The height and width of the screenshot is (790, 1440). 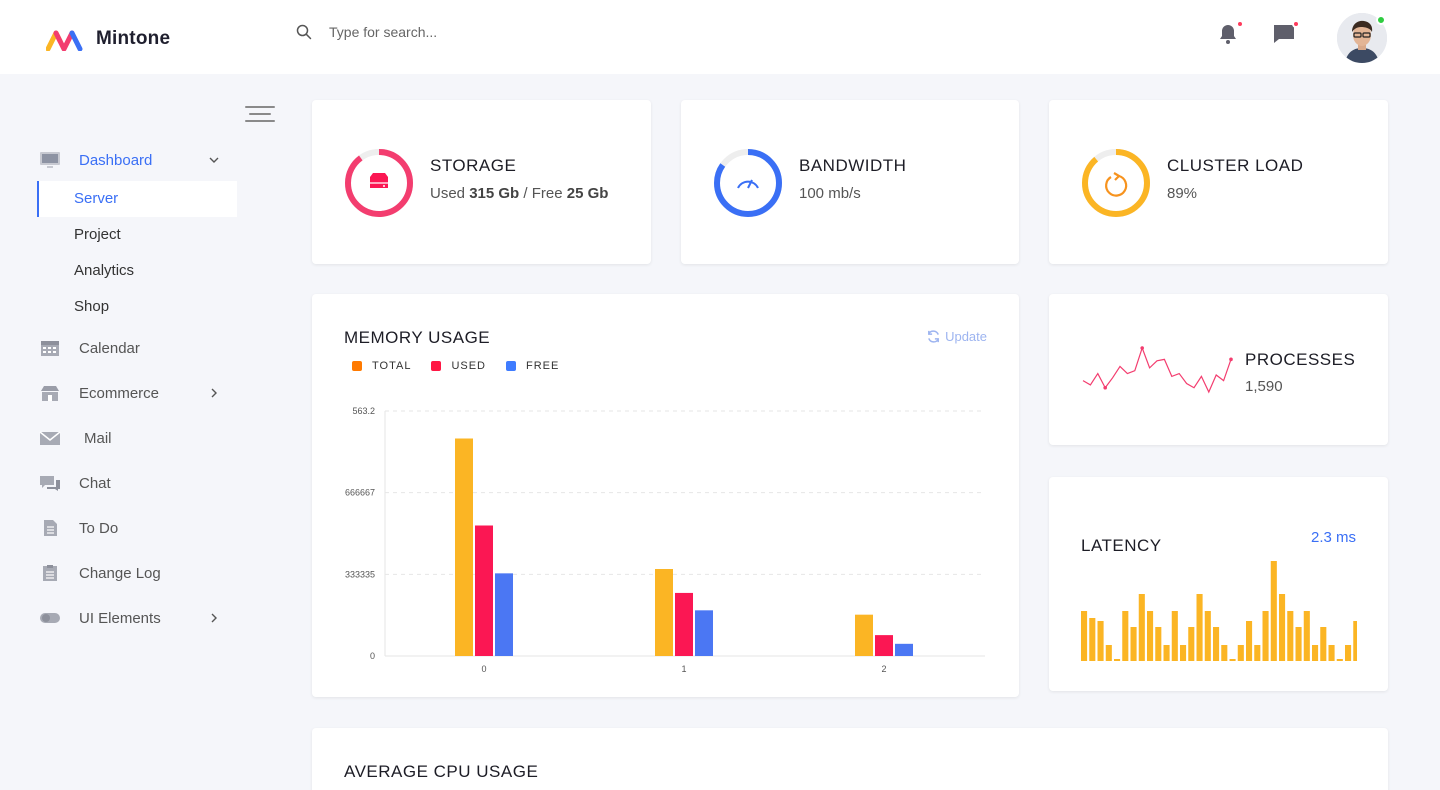 I want to click on latency-title: LATENCY, so click(x=1121, y=545).